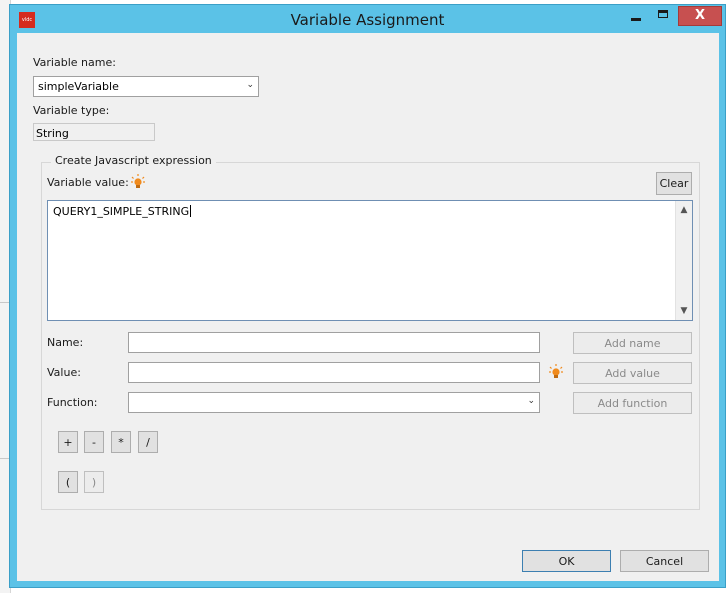 The height and width of the screenshot is (593, 728). What do you see at coordinates (94, 482) in the screenshot?
I see `close-paren-button: )` at bounding box center [94, 482].